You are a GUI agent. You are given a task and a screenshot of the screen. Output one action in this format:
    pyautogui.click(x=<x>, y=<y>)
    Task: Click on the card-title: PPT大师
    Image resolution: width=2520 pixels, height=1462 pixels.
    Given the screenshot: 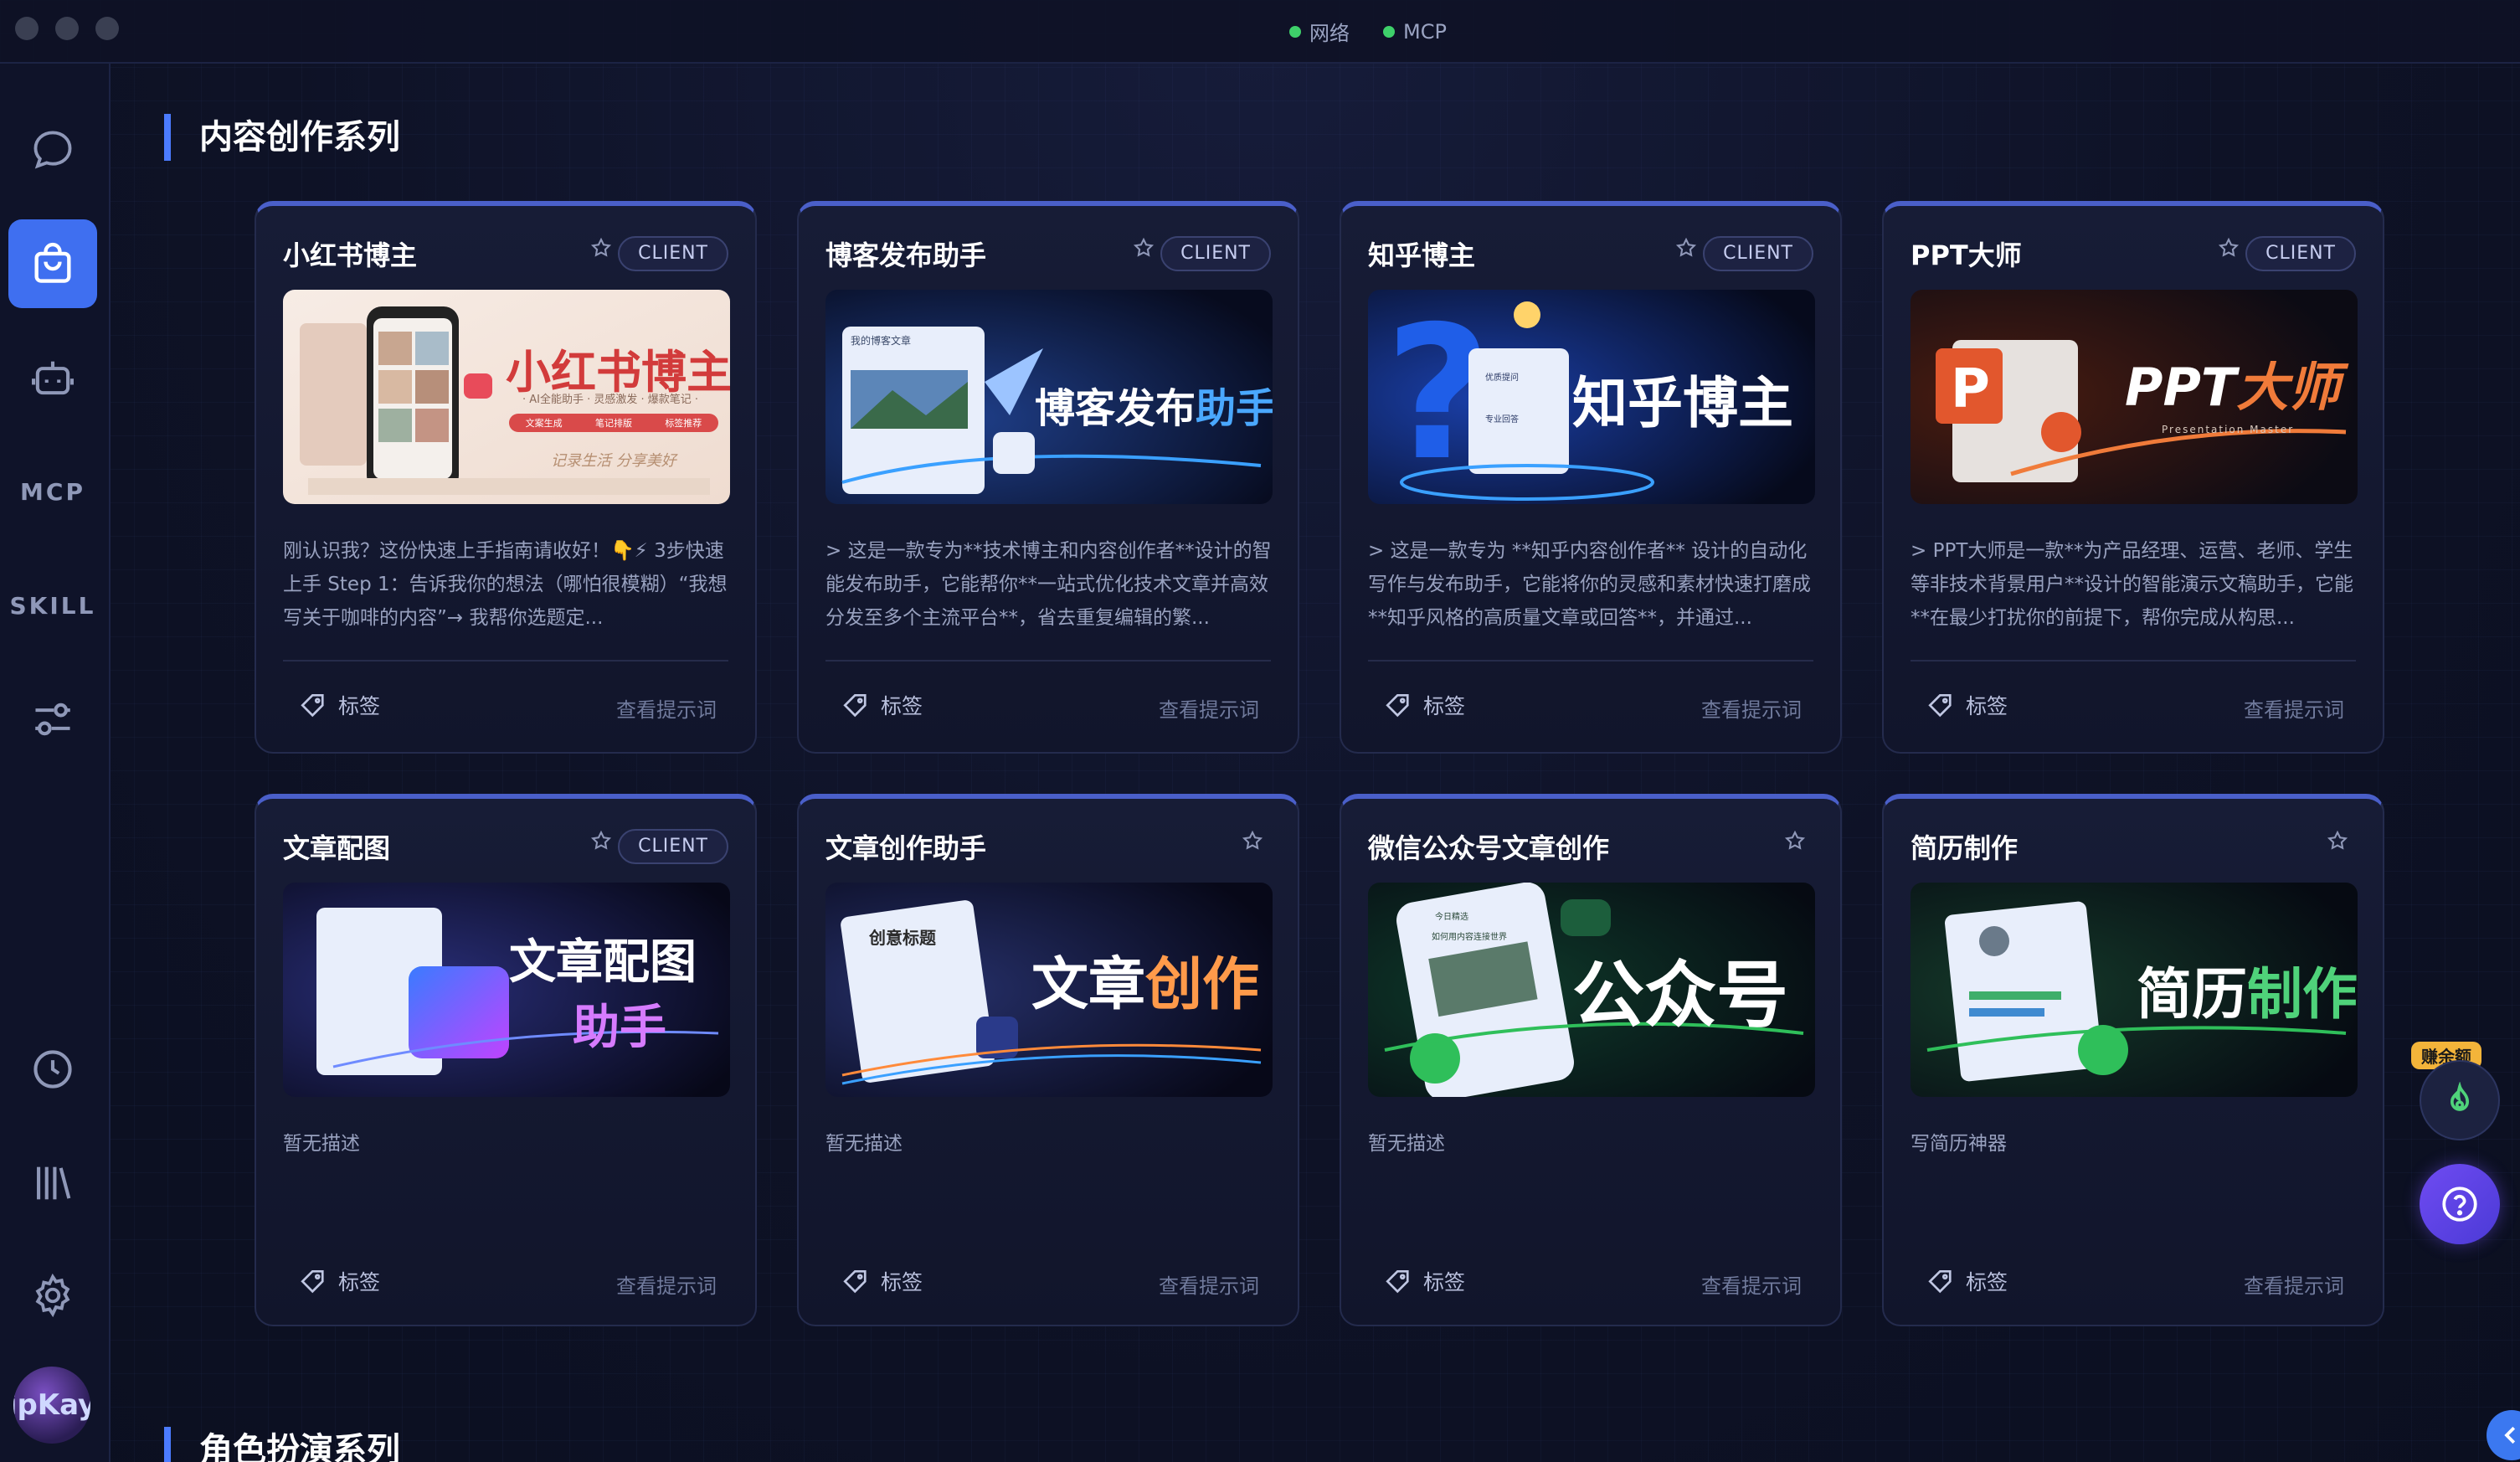 What is the action you would take?
    pyautogui.click(x=1966, y=255)
    